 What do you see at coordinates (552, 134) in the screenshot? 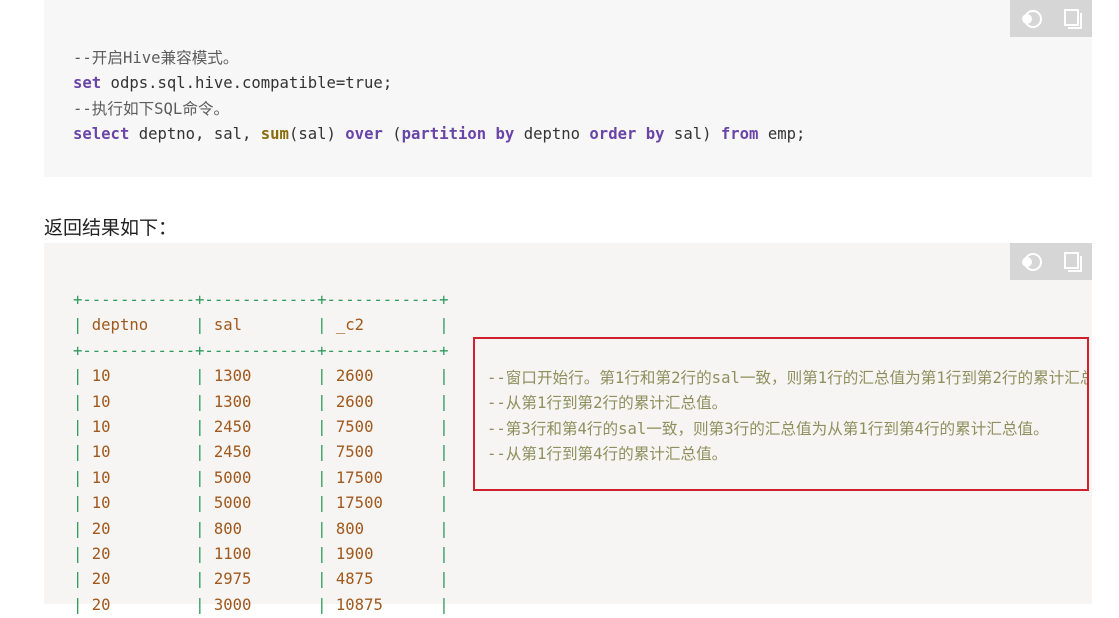
I see `code-text: deptno` at bounding box center [552, 134].